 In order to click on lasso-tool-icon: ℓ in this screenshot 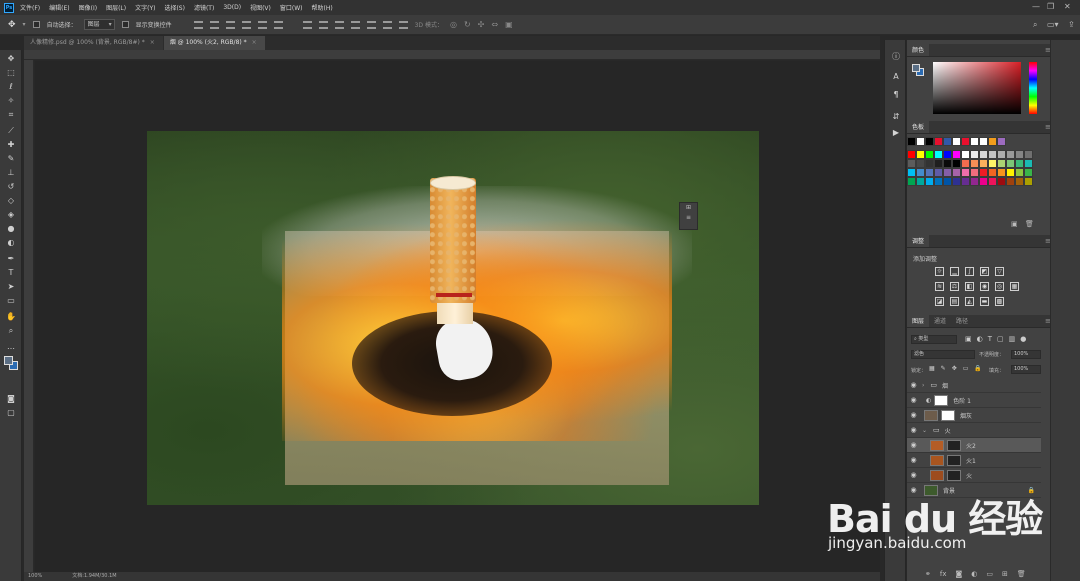, I will do `click(11, 87)`.